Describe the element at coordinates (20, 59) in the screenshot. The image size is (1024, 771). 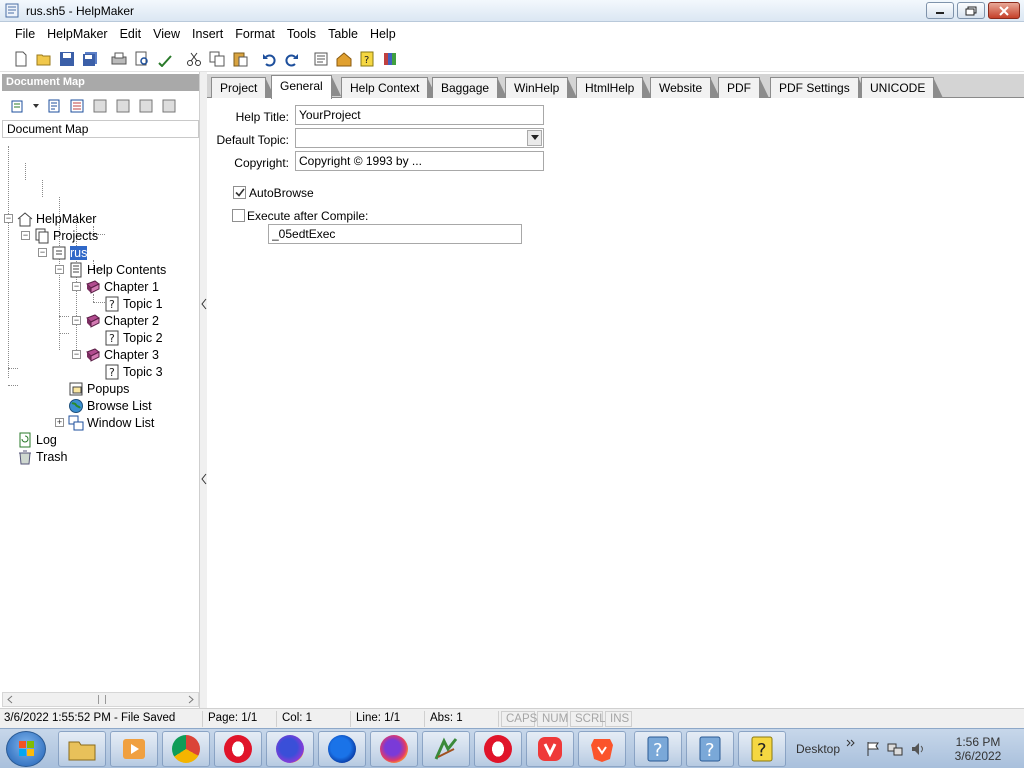
I see `new-button` at that location.